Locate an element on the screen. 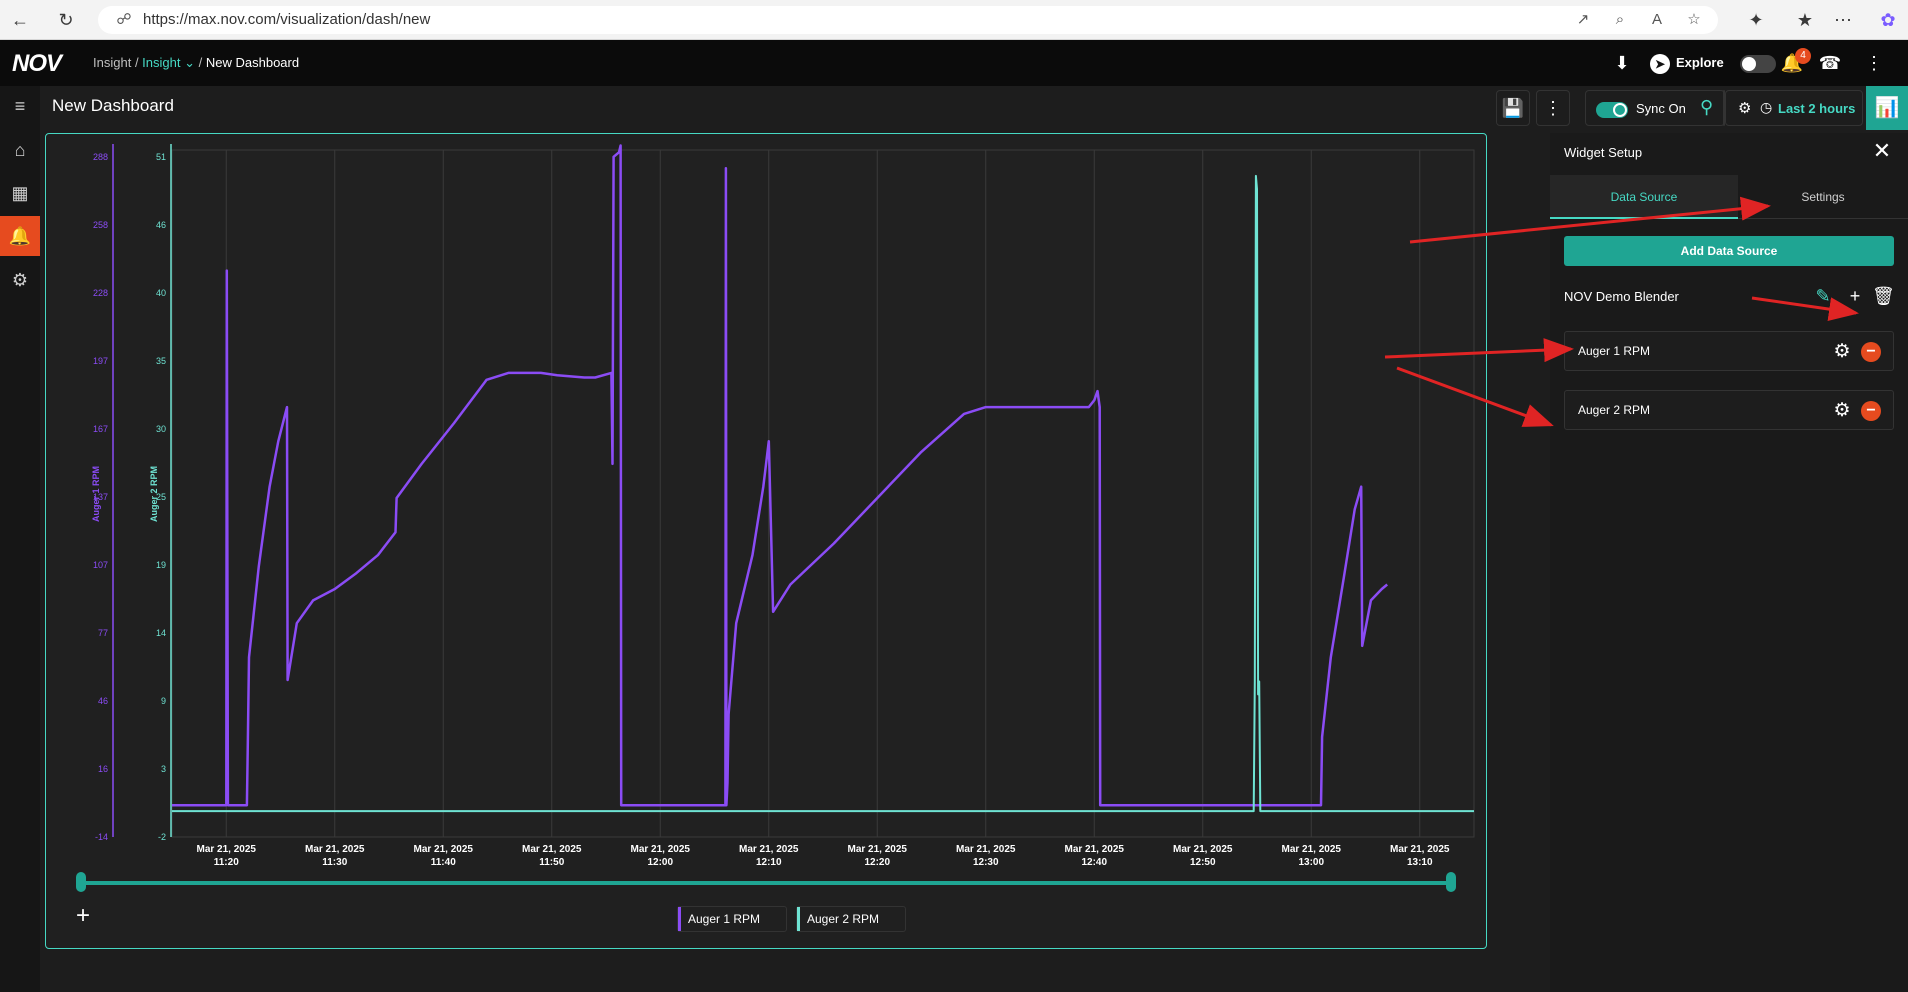 Image resolution: width=1908 pixels, height=992 pixels. kebab-icon: ⋮ is located at coordinates (1553, 108).